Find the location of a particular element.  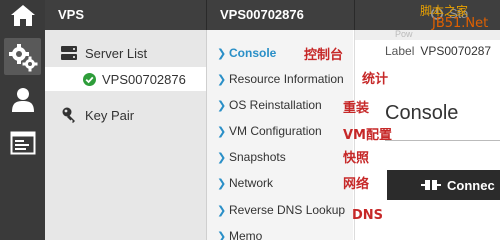

server-list-label: Server List is located at coordinates (116, 53).